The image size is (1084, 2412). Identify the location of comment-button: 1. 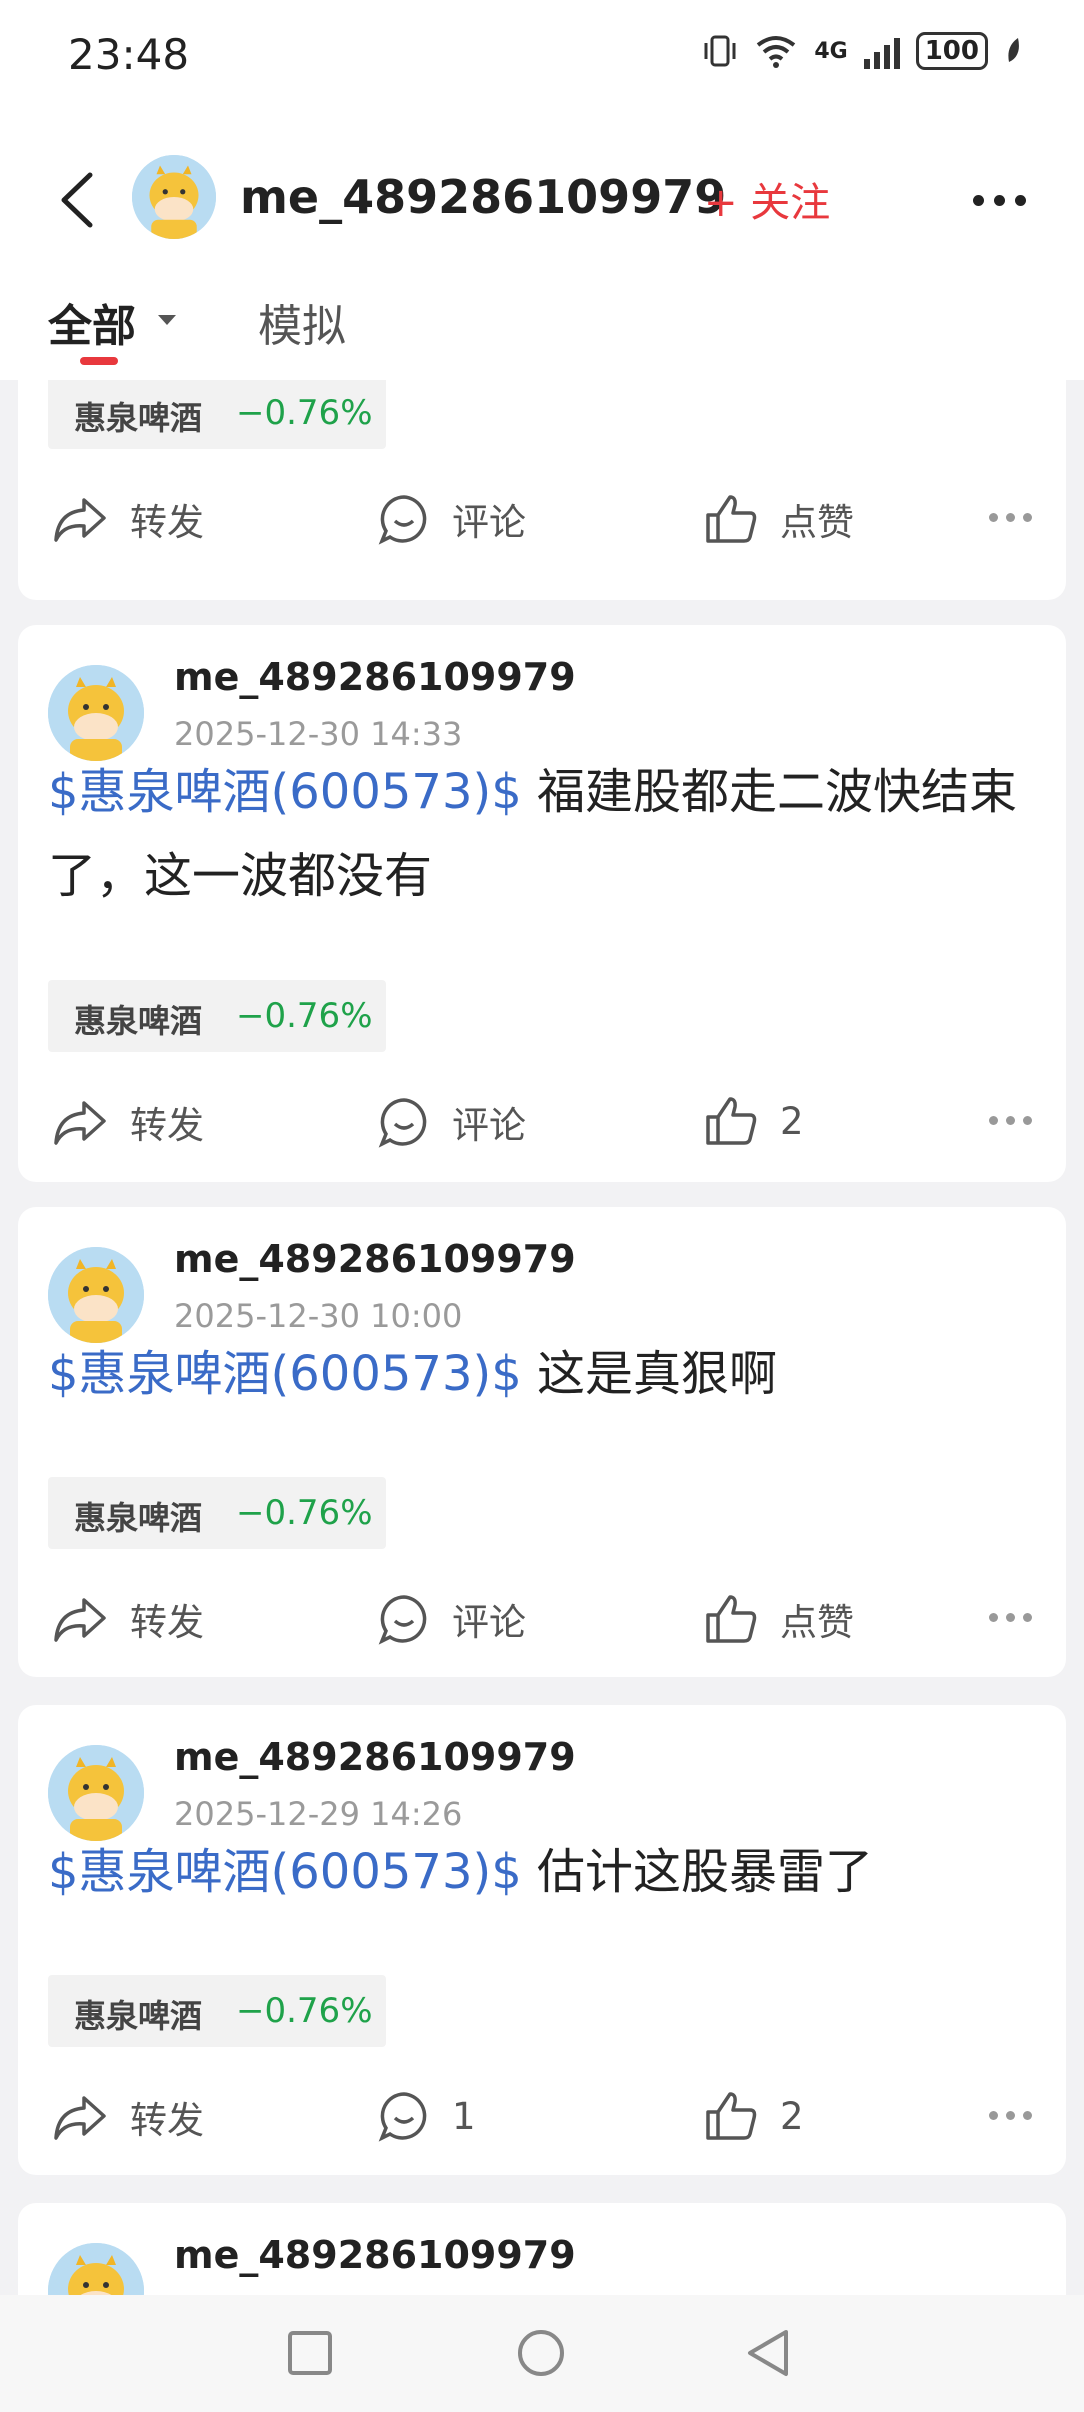
(427, 2116).